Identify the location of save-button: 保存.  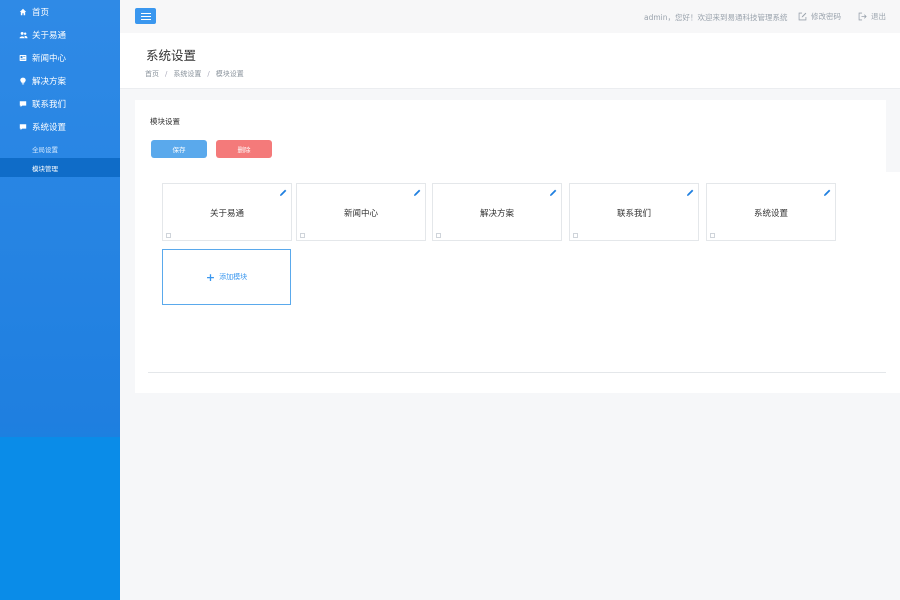
(179, 149).